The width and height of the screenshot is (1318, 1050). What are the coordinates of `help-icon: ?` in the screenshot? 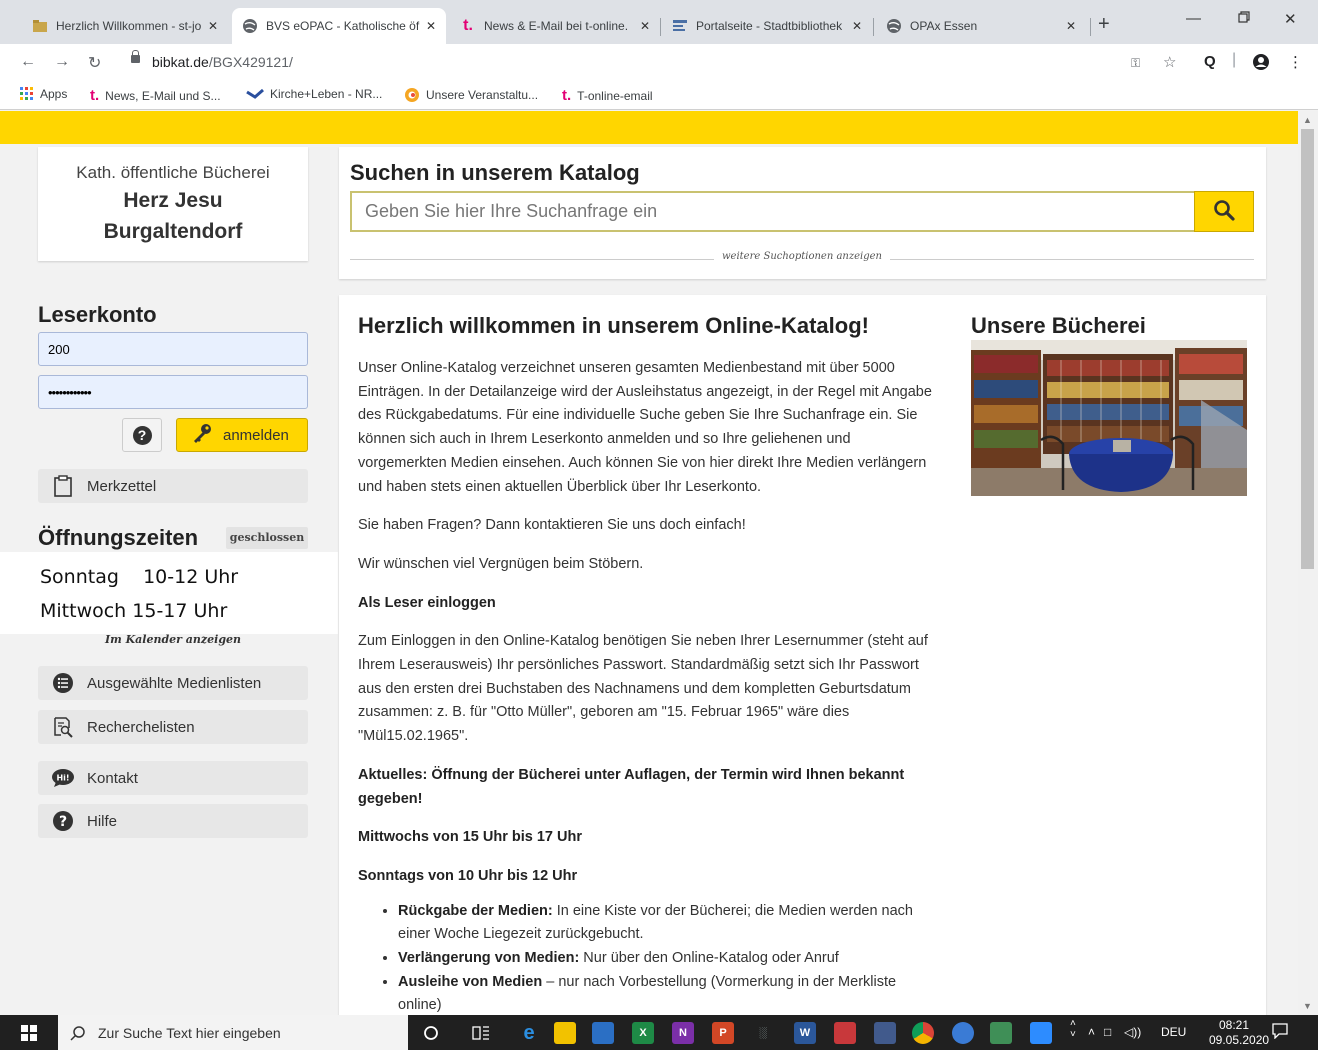 It's located at (62, 821).